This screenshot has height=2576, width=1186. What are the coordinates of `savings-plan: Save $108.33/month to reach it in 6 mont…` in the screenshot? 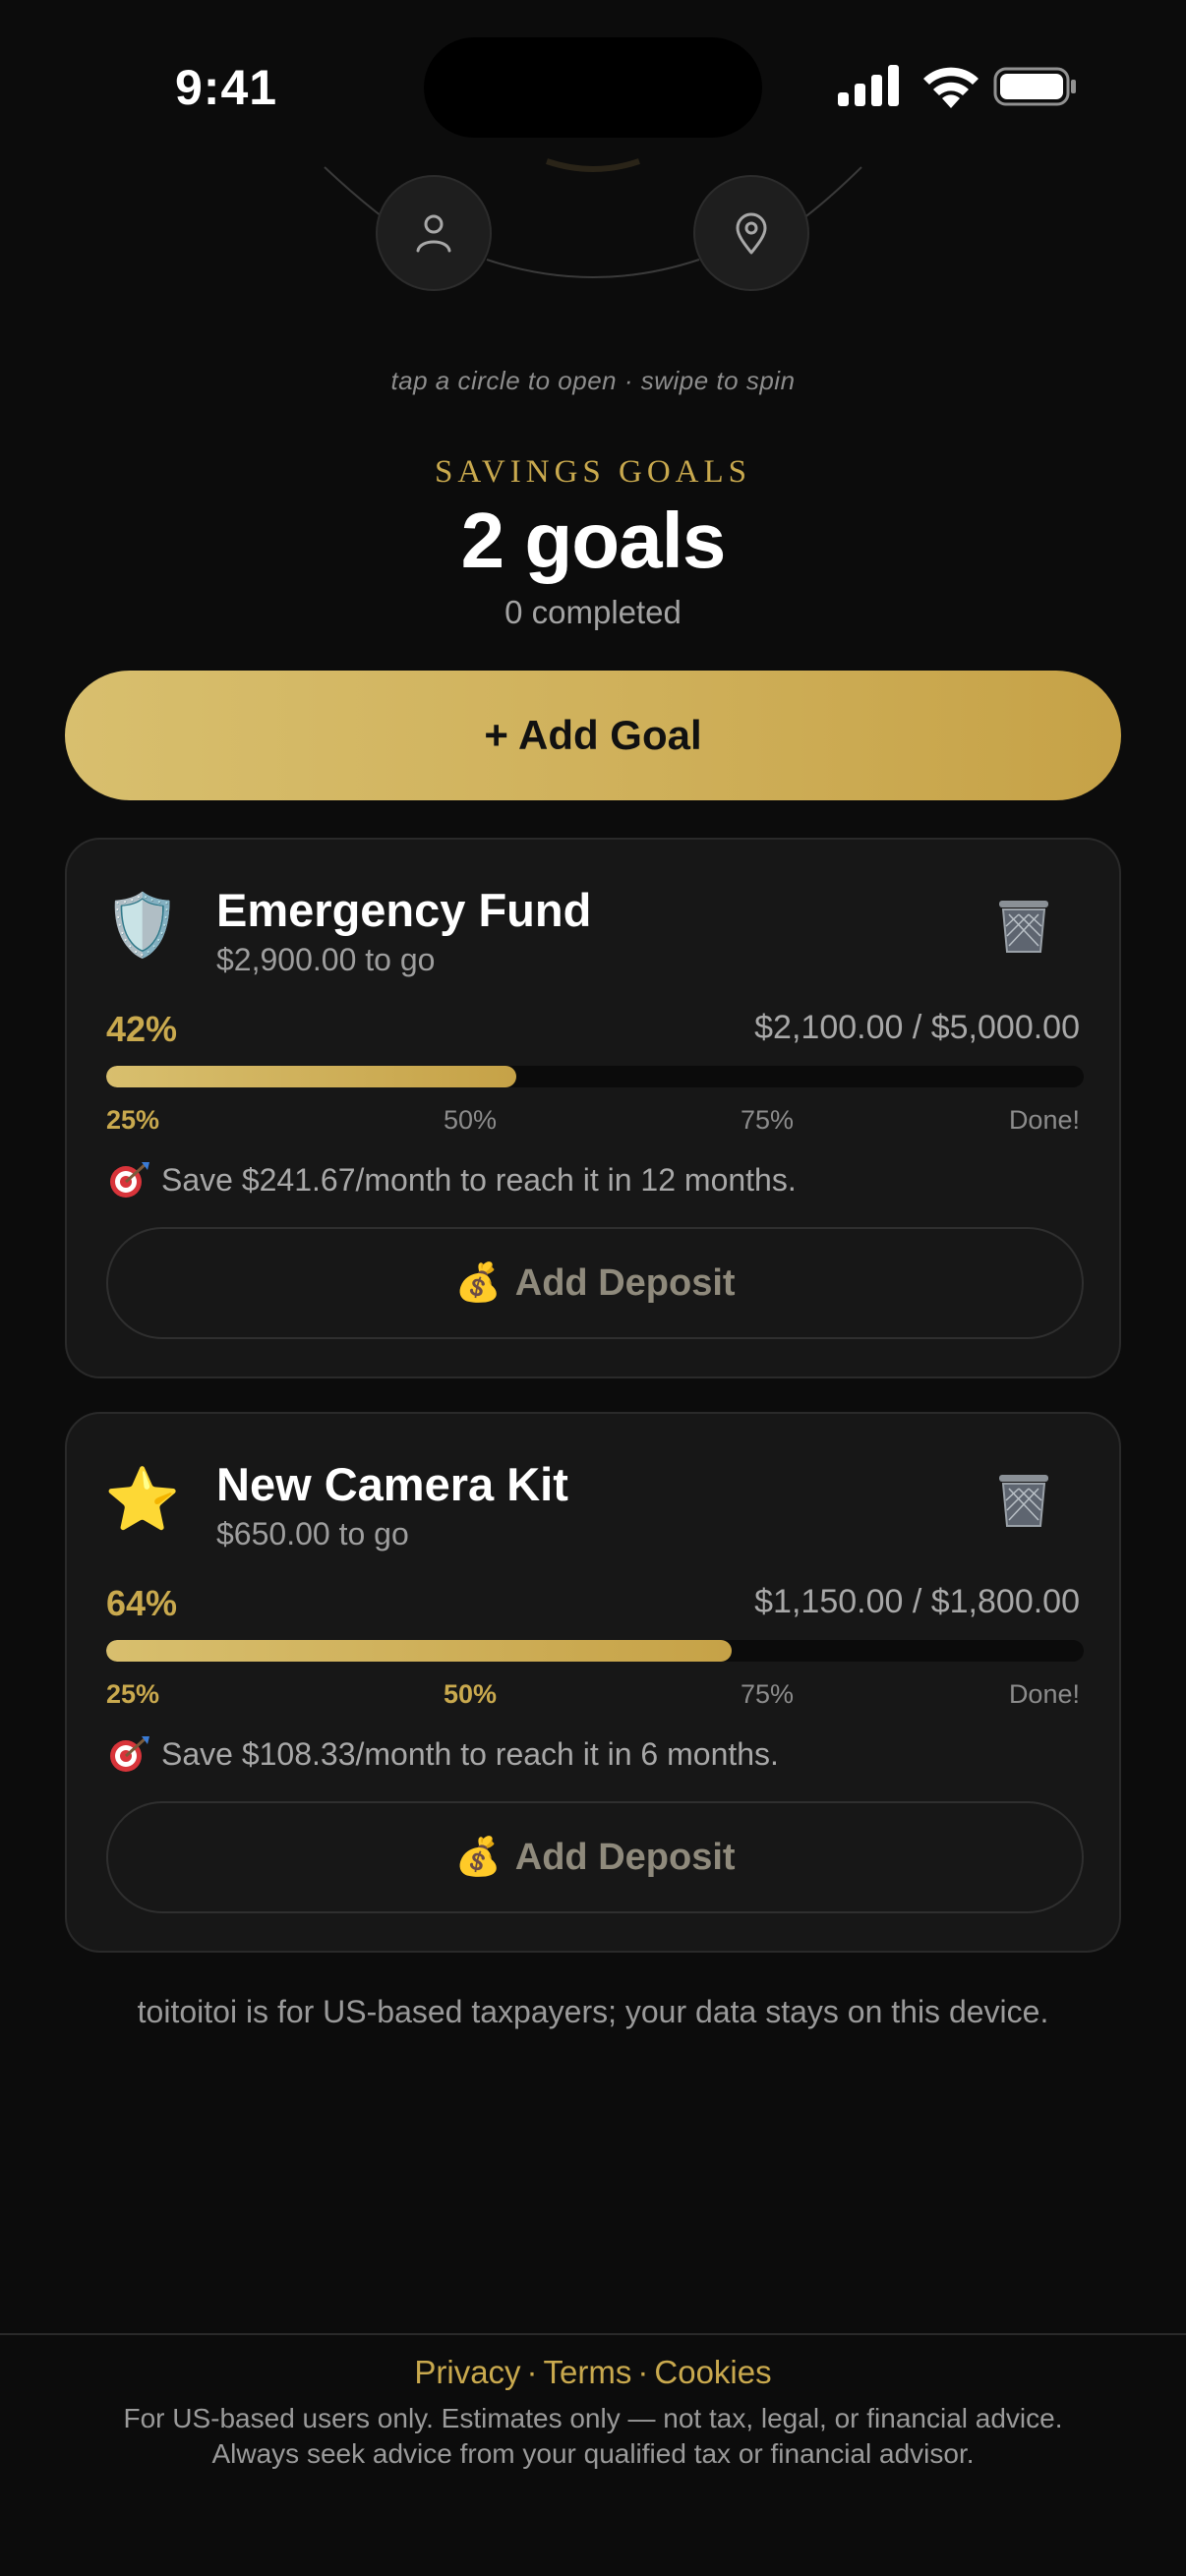 It's located at (442, 1754).